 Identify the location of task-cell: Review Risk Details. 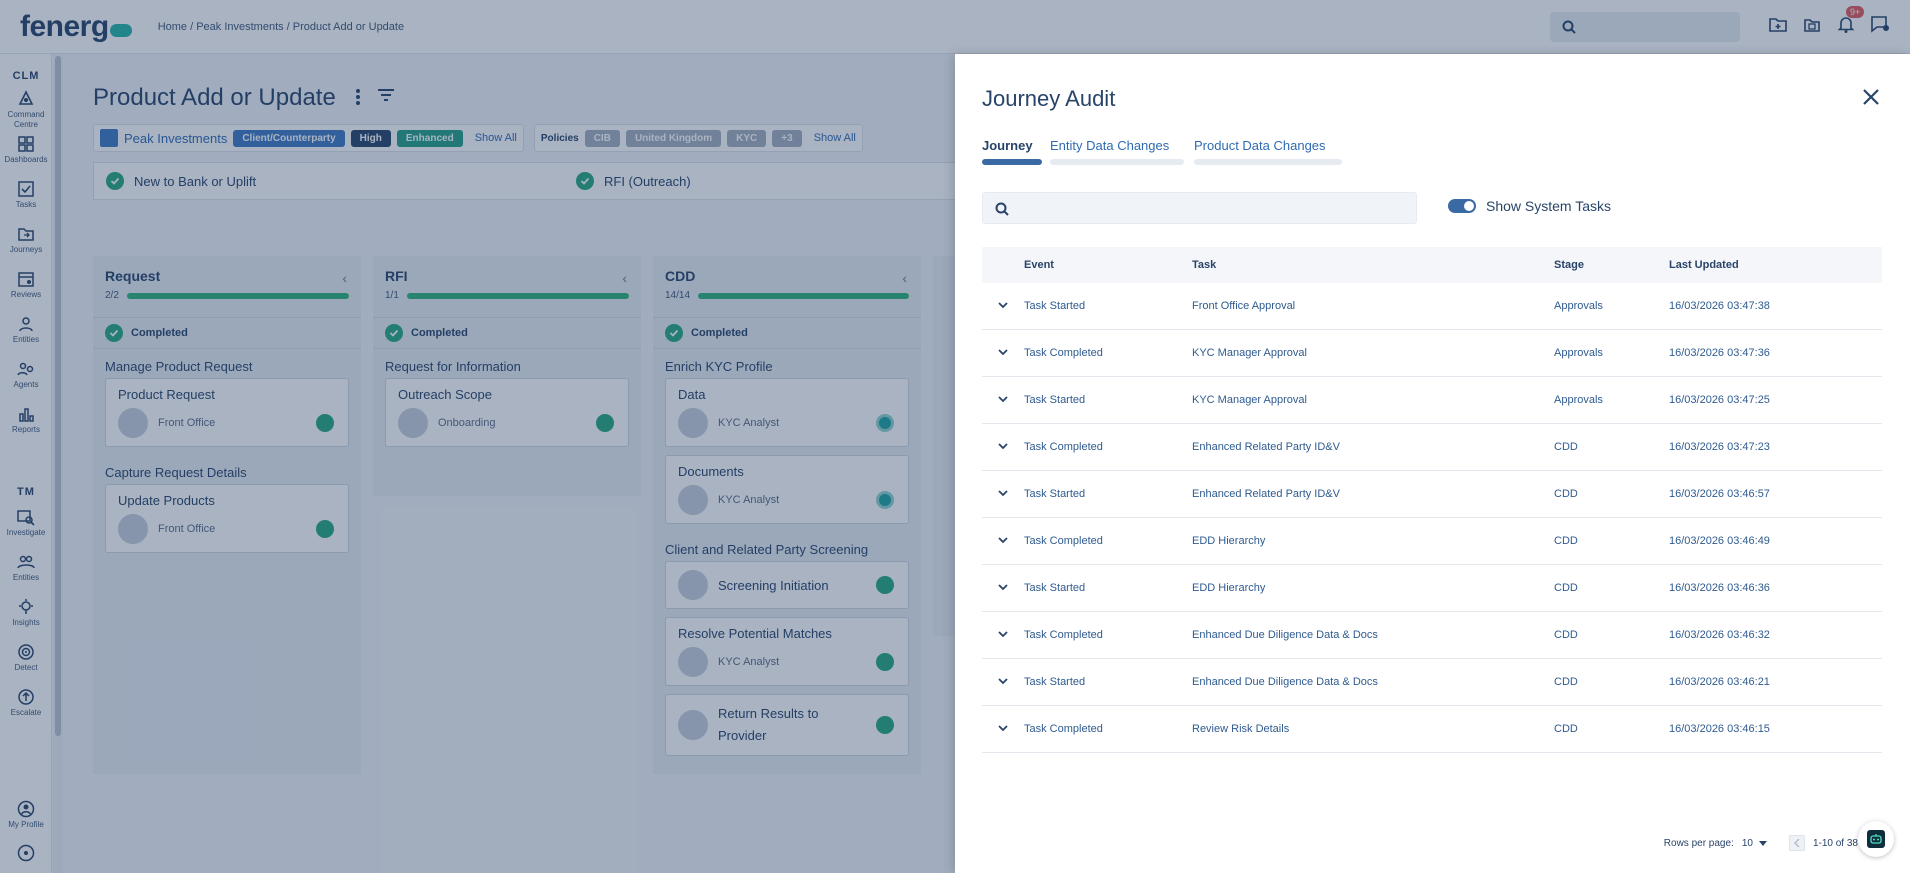
(1241, 729).